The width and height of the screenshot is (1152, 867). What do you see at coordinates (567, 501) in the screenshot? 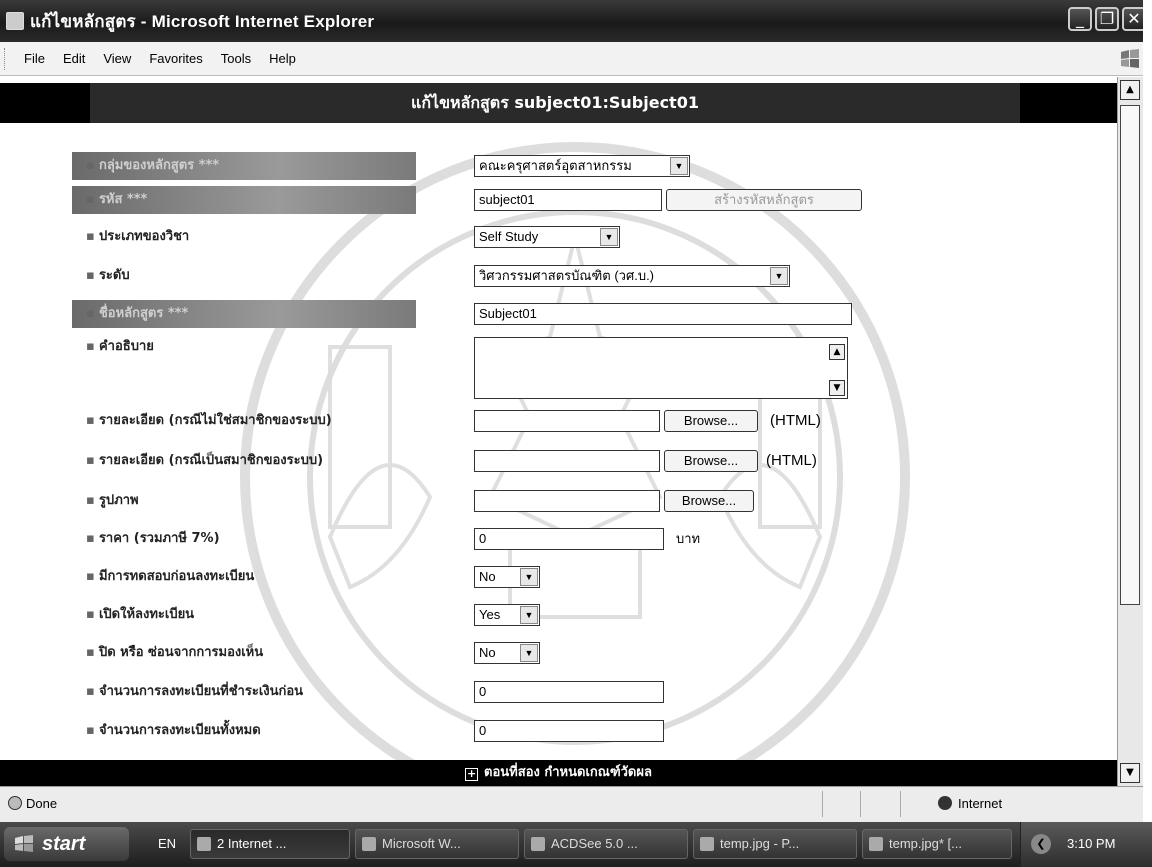
I see `input-image-file` at bounding box center [567, 501].